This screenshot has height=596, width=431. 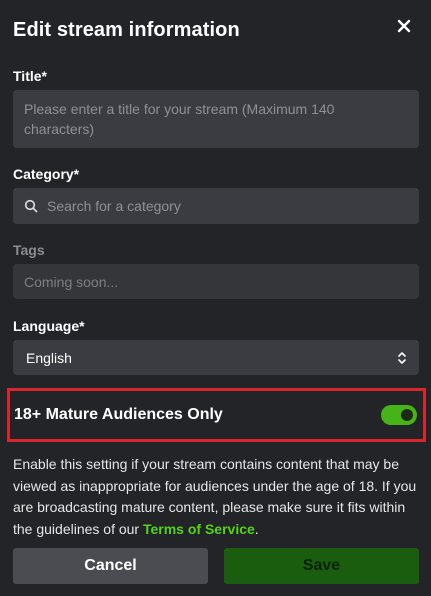 What do you see at coordinates (49, 326) in the screenshot?
I see `language-label: Language*` at bounding box center [49, 326].